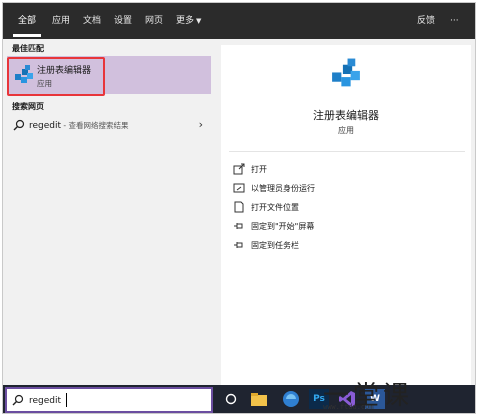 The image size is (478, 419). Describe the element at coordinates (64, 71) in the screenshot. I see `best-match-name: 注册表编辑器` at that location.